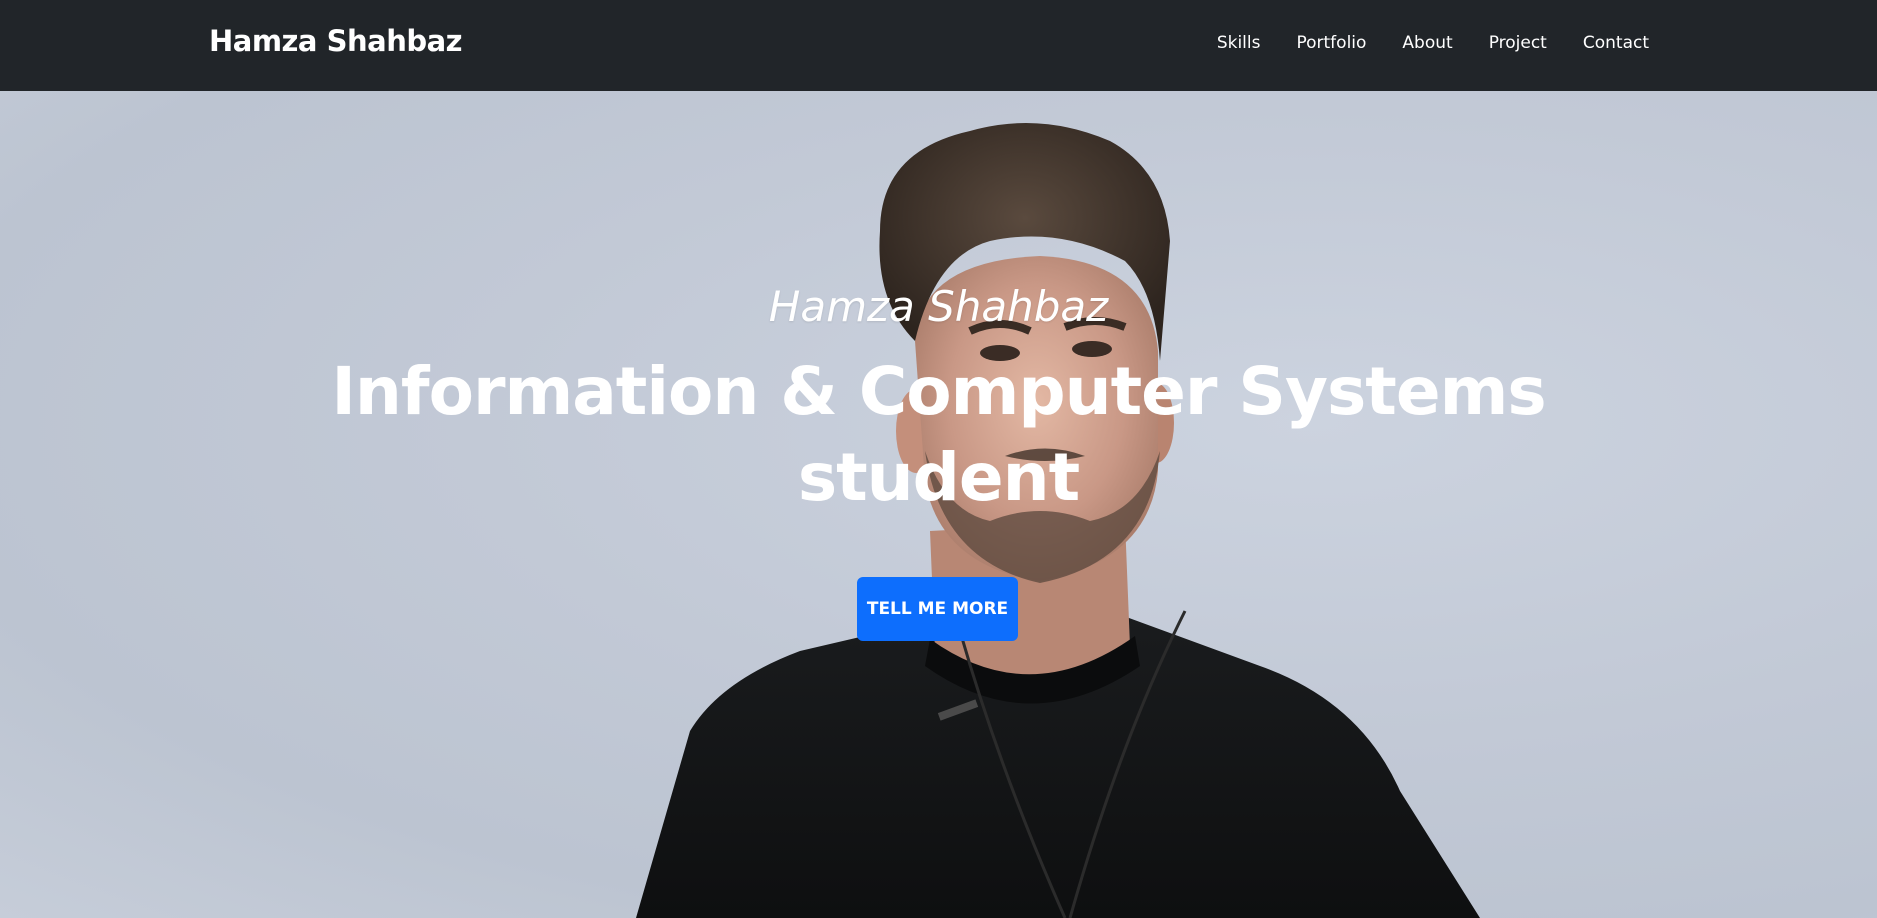 Image resolution: width=1877 pixels, height=918 pixels. What do you see at coordinates (938, 391) in the screenshot?
I see `hero-heading-line-1: Information & Computer Systems` at bounding box center [938, 391].